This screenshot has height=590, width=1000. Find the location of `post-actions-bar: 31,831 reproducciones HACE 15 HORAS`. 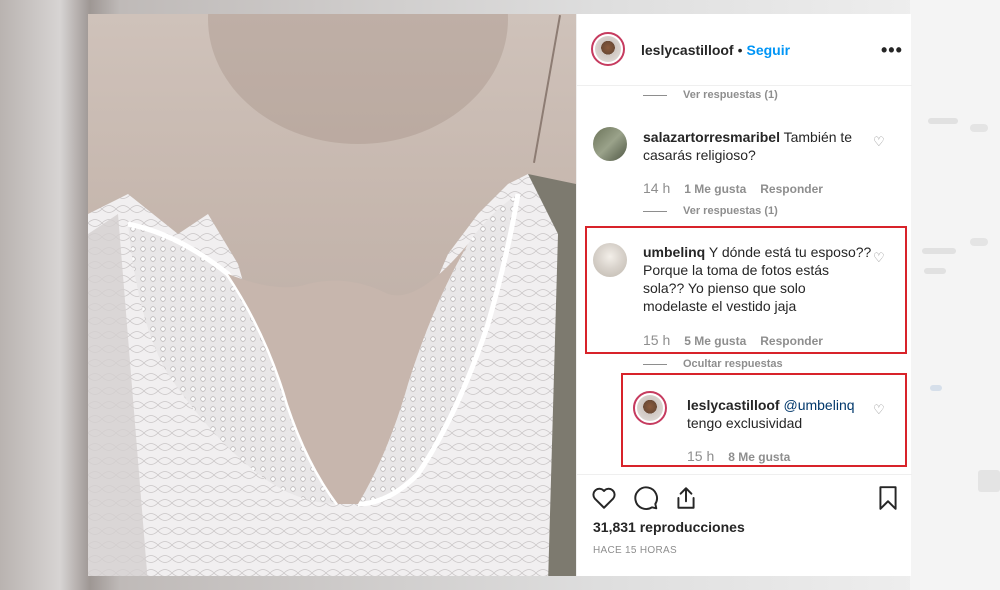

post-actions-bar: 31,831 reproducciones HACE 15 HORAS is located at coordinates (744, 525).